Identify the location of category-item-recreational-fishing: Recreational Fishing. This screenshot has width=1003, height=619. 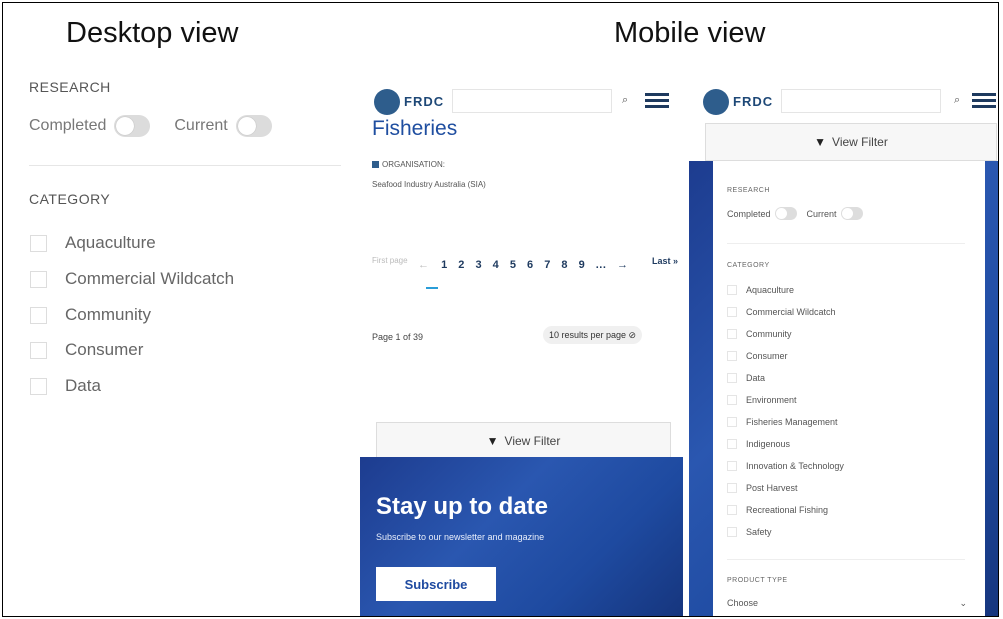
(777, 510).